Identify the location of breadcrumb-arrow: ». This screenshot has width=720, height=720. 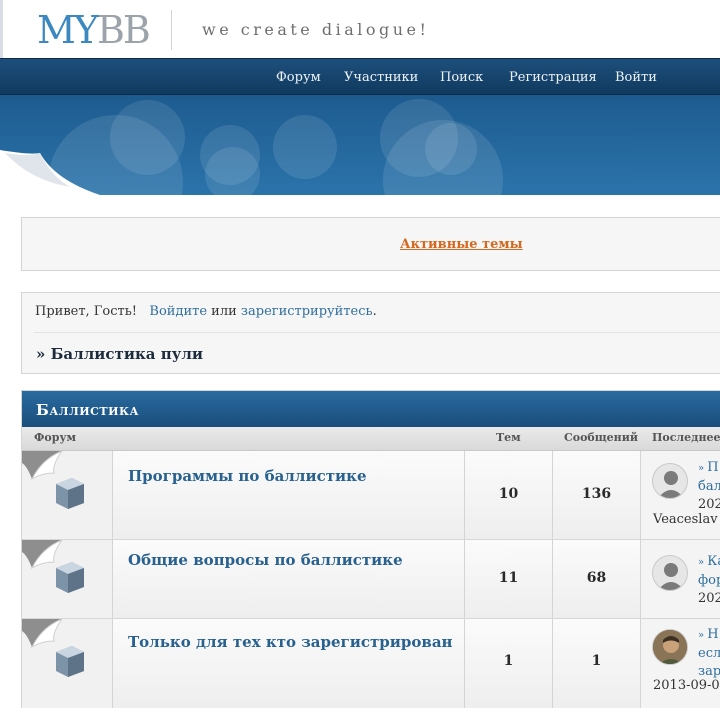
(41, 354).